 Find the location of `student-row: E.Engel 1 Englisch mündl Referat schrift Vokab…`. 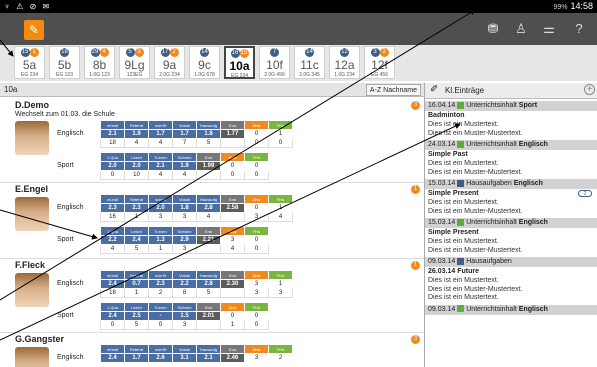

student-row: E.Engel 1 Englisch mündl Referat schrift Vokab… is located at coordinates (212, 221).